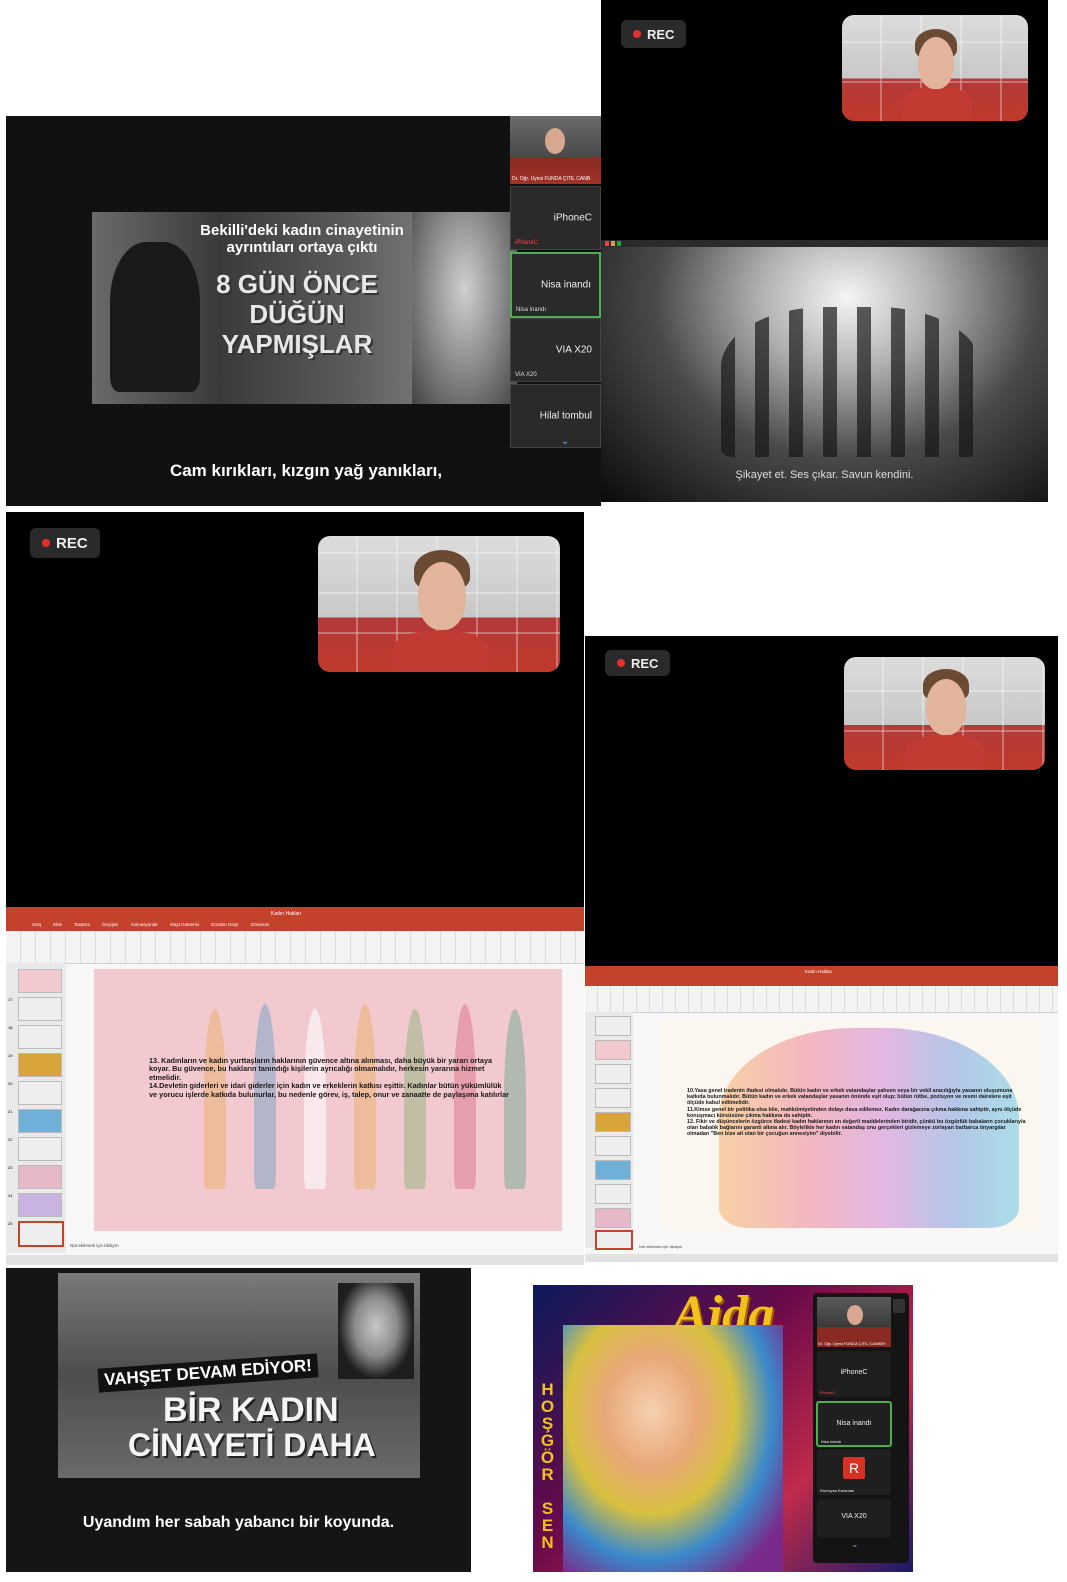 This screenshot has width=1067, height=1582. I want to click on shared-window-titlebar, so click(824, 243).